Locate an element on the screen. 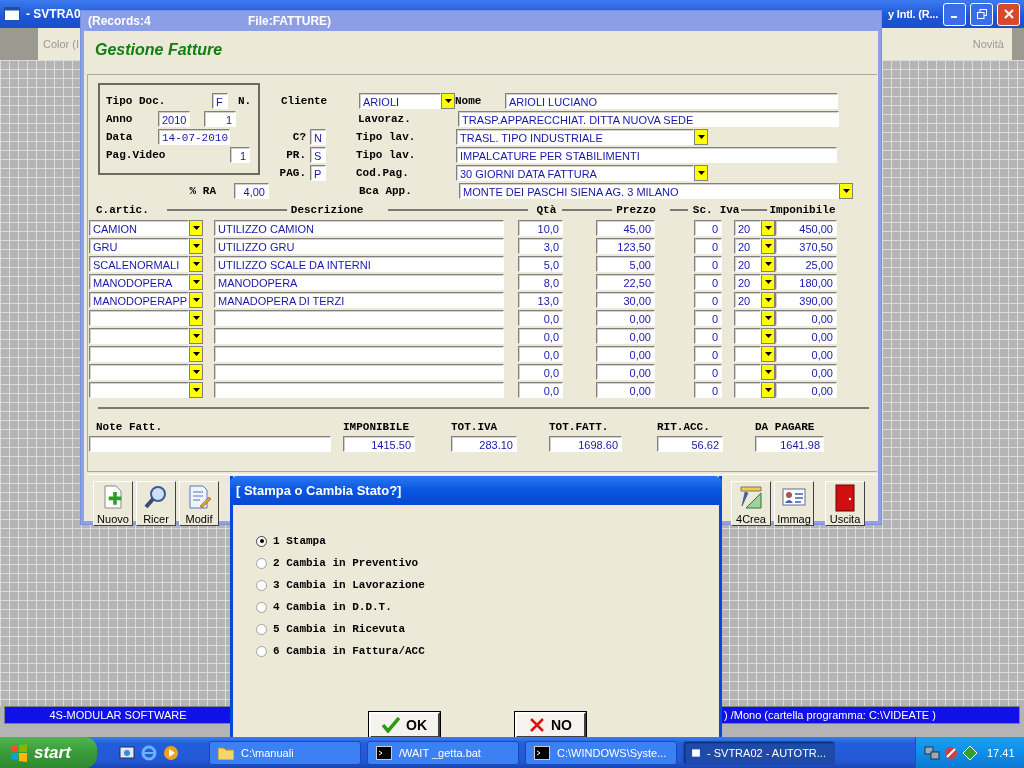  notes-field is located at coordinates (210, 444).